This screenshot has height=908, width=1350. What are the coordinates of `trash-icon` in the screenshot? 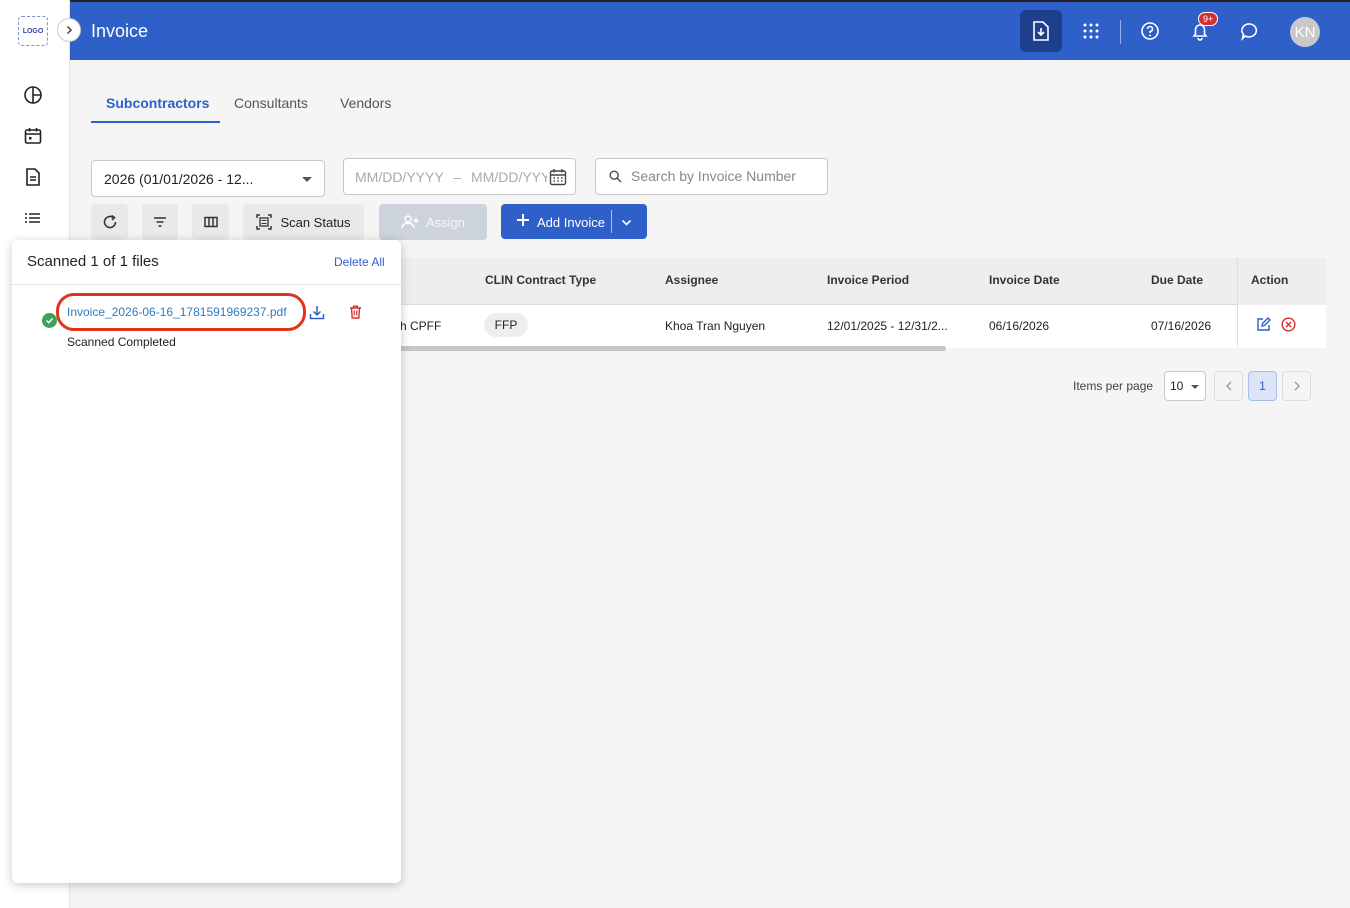 It's located at (355, 314).